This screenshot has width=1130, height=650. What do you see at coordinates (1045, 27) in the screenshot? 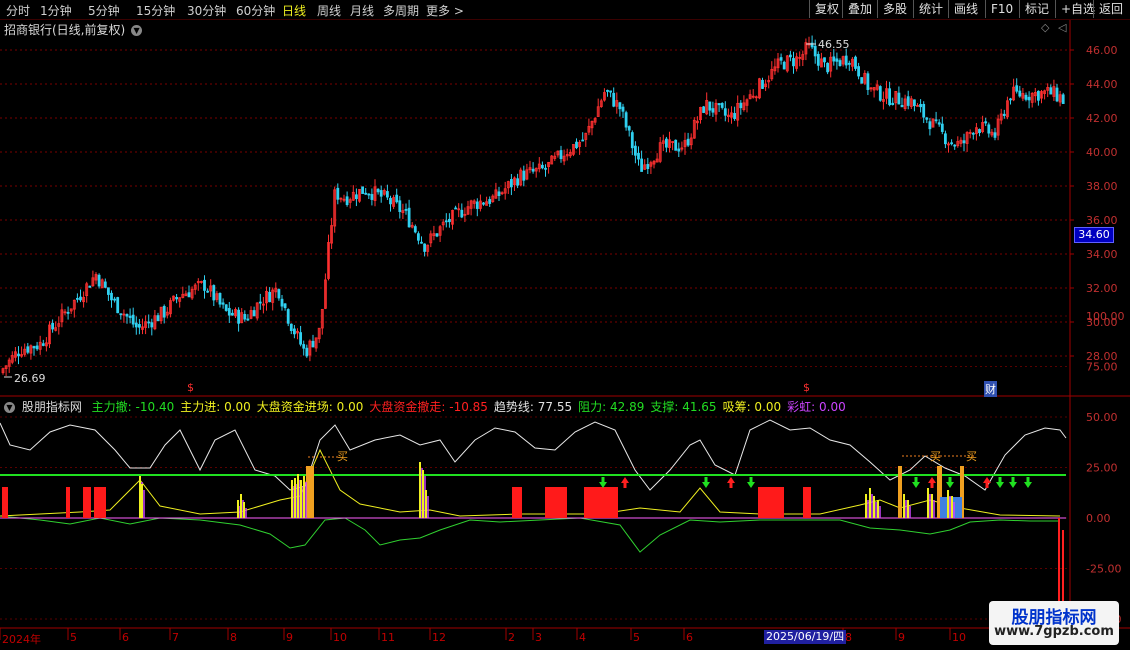
I see `diamond-icon: ◇` at bounding box center [1045, 27].